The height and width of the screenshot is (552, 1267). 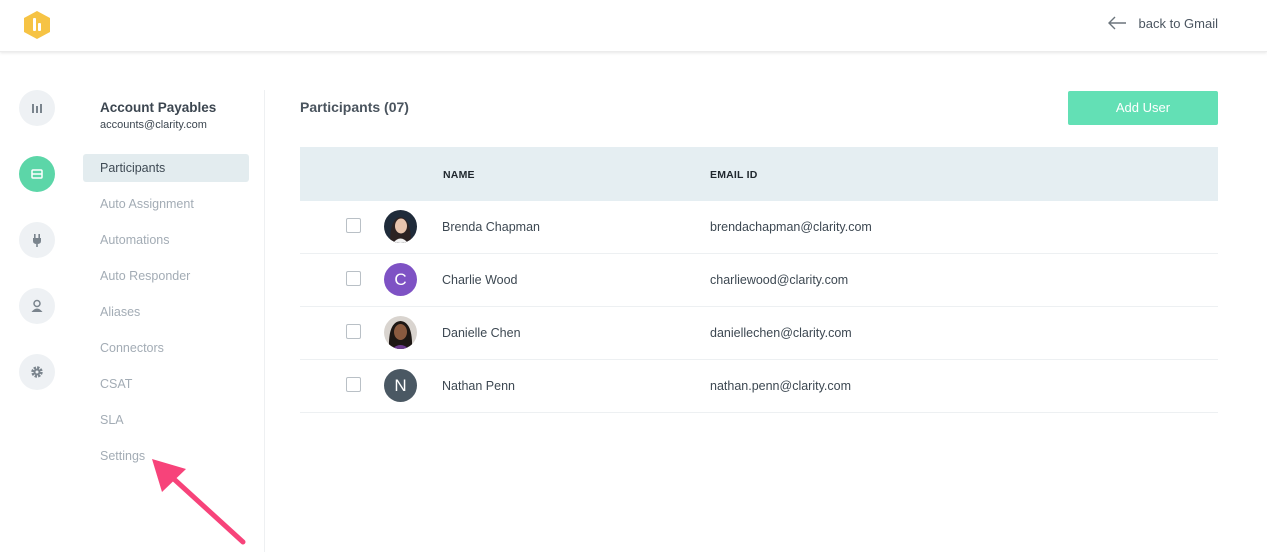 I want to click on avatar: N, so click(x=400, y=385).